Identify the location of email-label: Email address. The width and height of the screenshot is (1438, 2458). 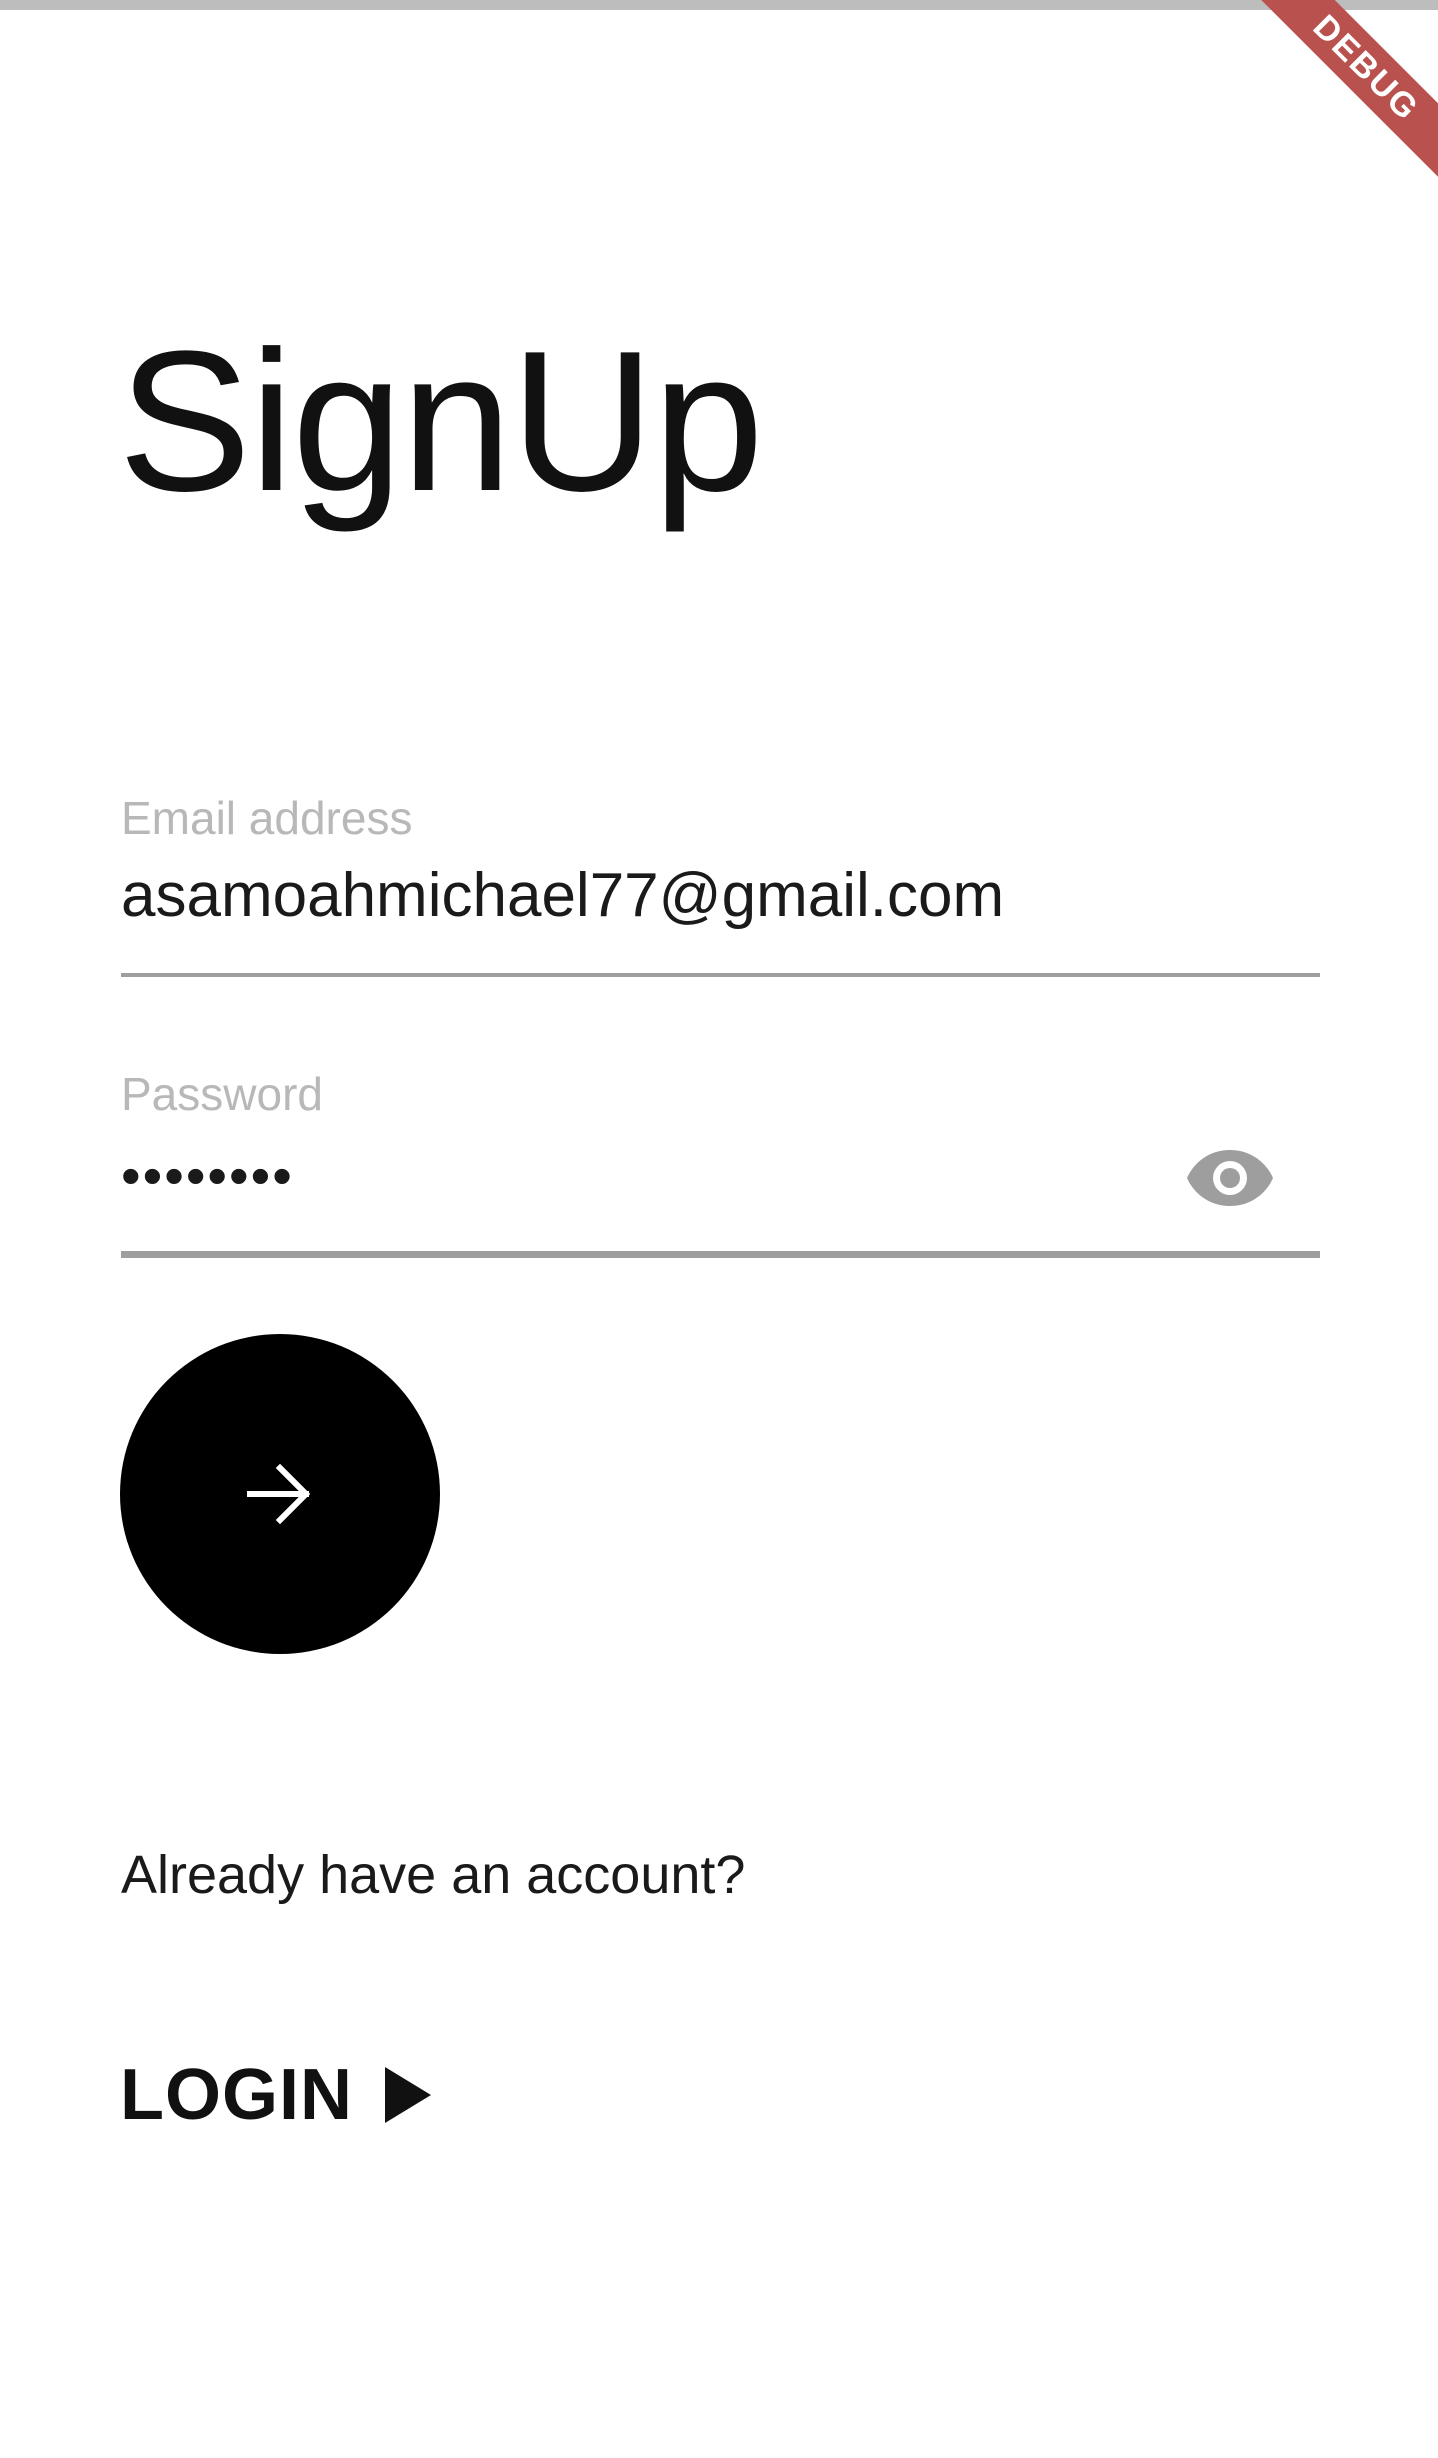
(267, 818).